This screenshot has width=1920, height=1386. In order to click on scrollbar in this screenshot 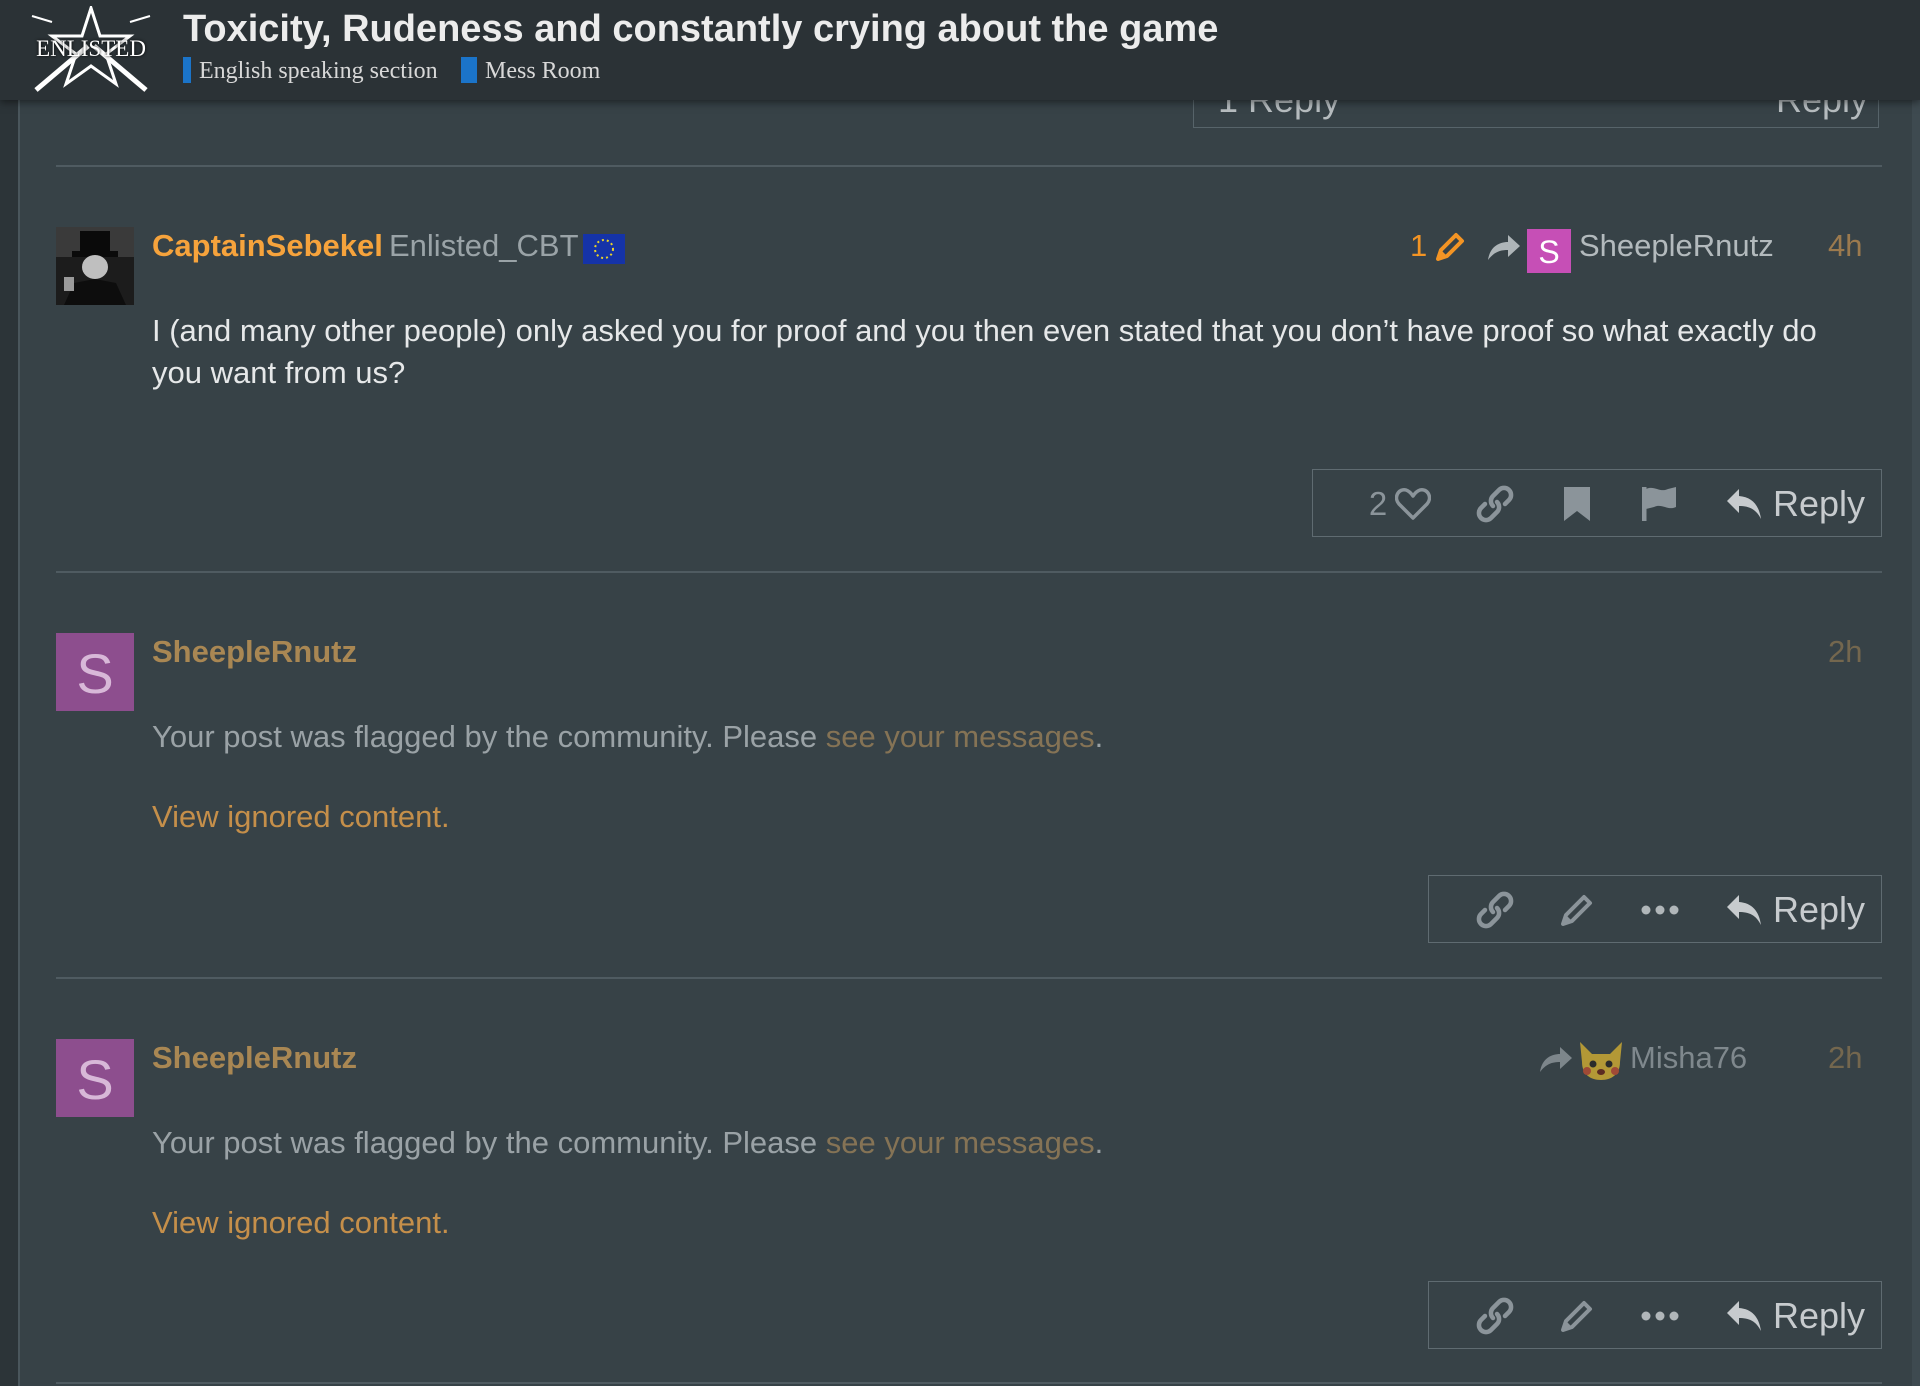, I will do `click(1916, 693)`.